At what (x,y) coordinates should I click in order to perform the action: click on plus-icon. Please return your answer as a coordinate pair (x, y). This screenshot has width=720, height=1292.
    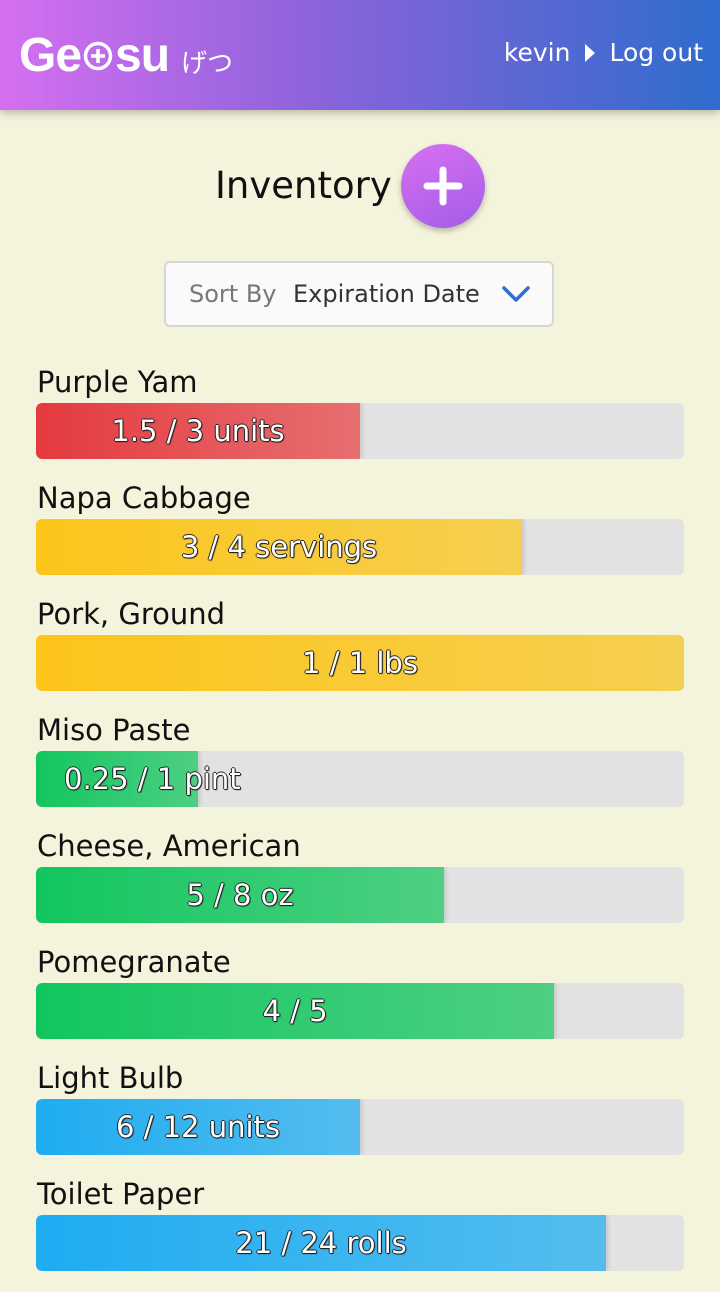
    Looking at the image, I should click on (443, 186).